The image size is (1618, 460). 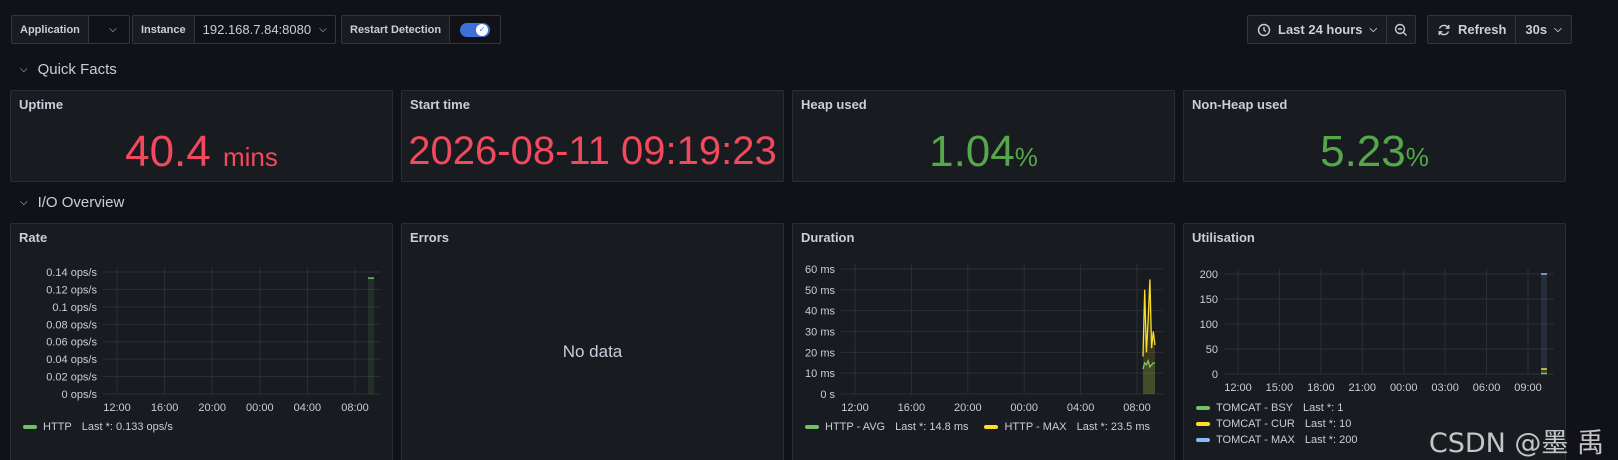 I want to click on start-time-value: 2026-08-11 09:19:23, so click(x=592, y=151).